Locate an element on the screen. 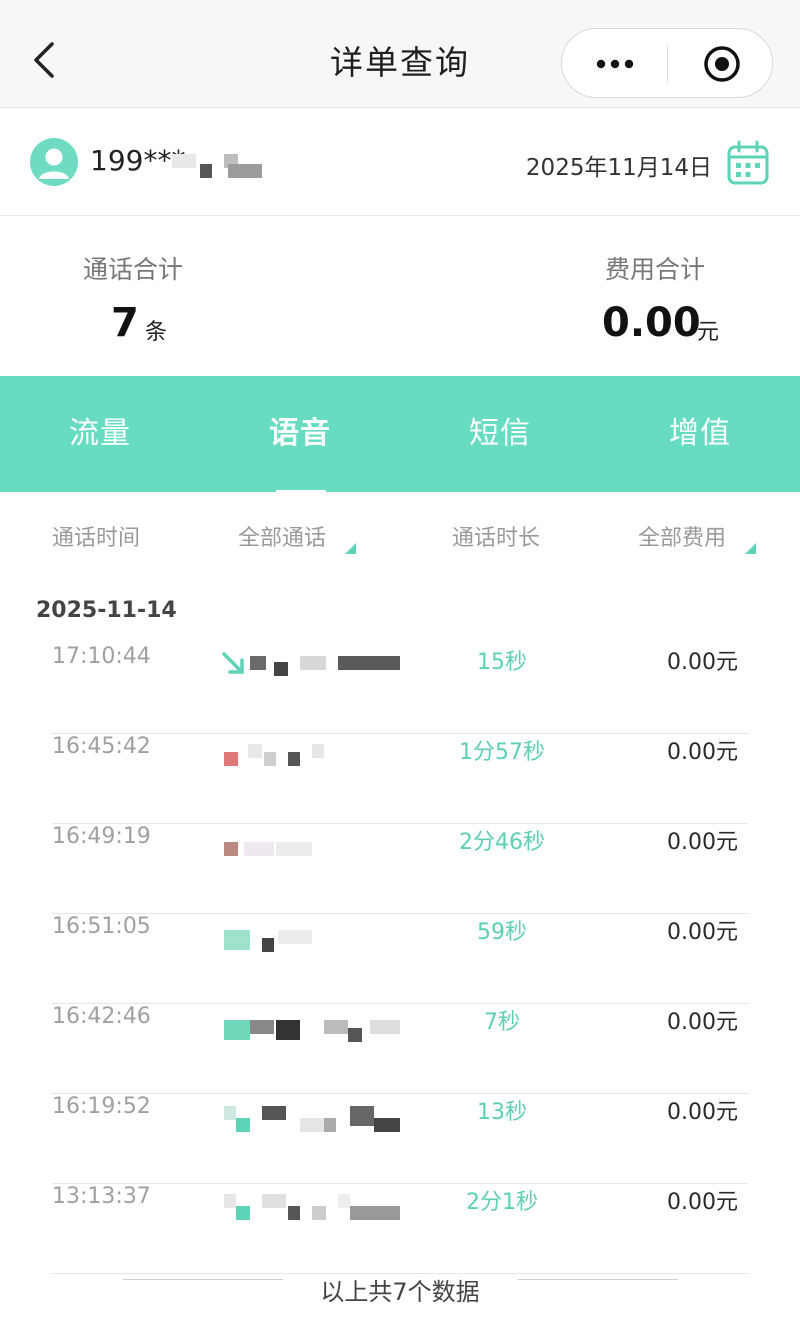 This screenshot has height=1330, width=800. calls-total-unit: 条 is located at coordinates (156, 332).